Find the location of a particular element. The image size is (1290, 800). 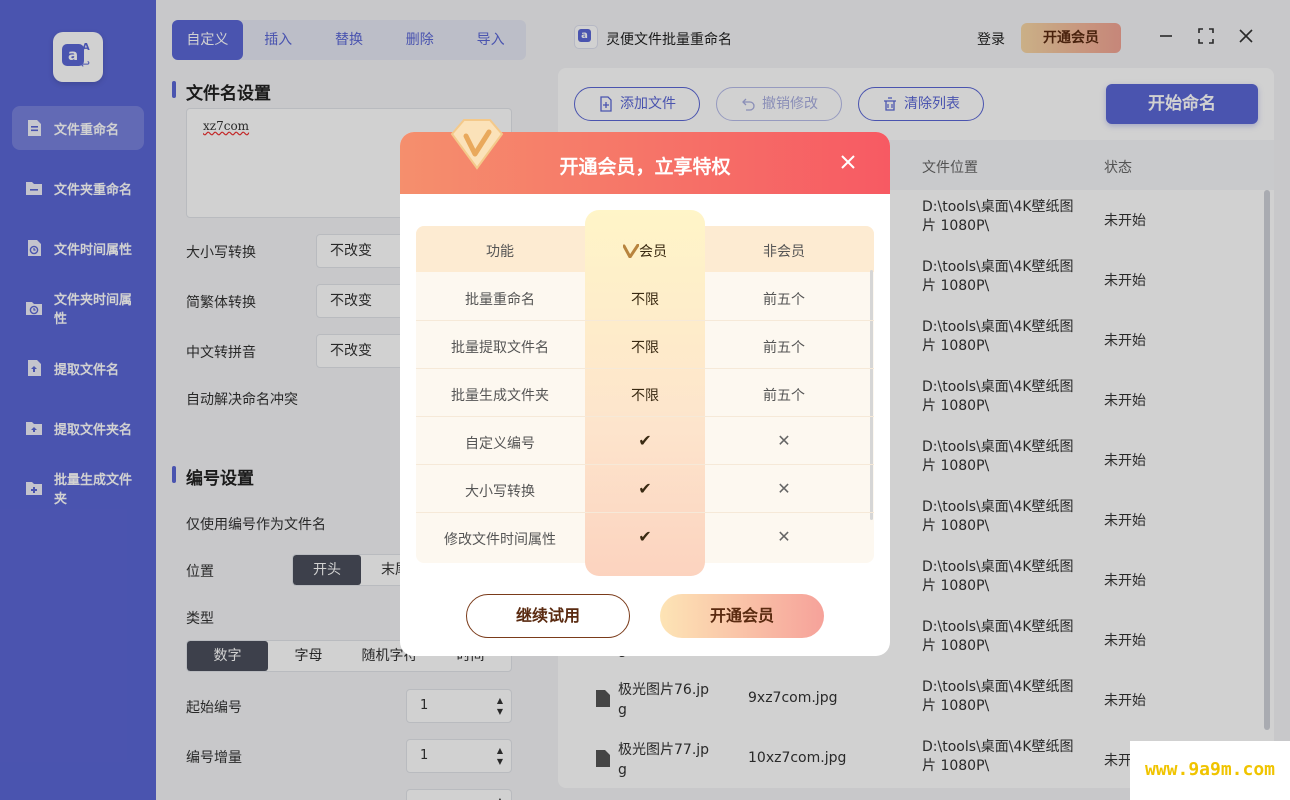

watermark: www.9a9m.com is located at coordinates (1210, 770).